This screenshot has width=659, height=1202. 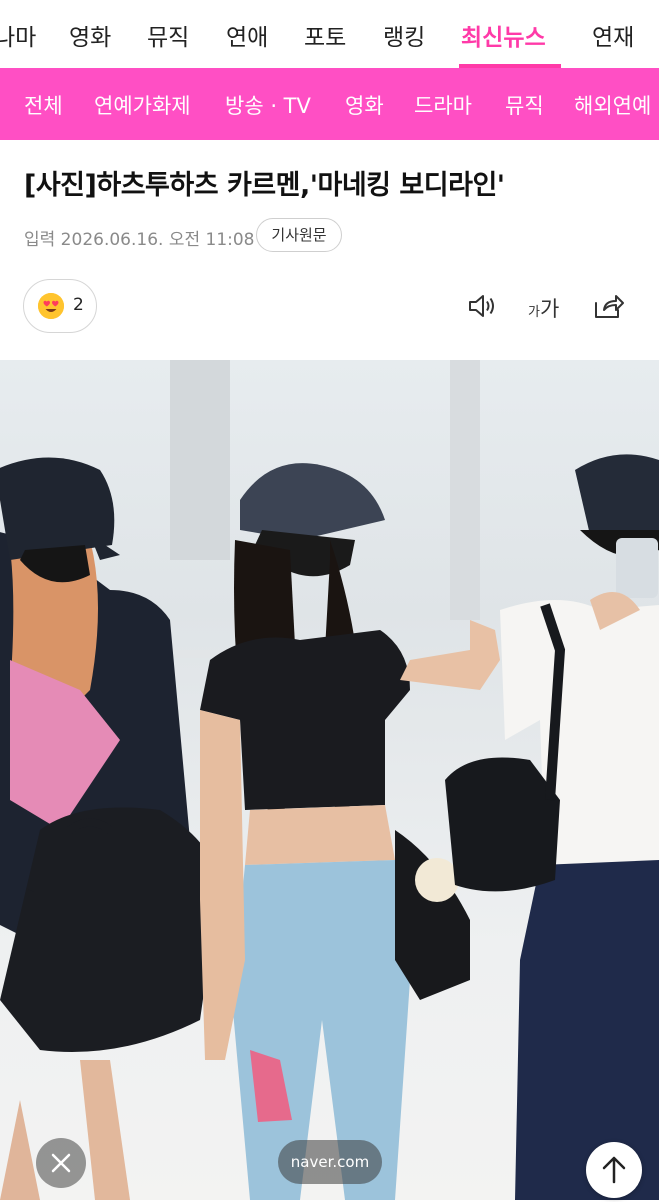 I want to click on font-size-small-label: 가, so click(x=534, y=312).